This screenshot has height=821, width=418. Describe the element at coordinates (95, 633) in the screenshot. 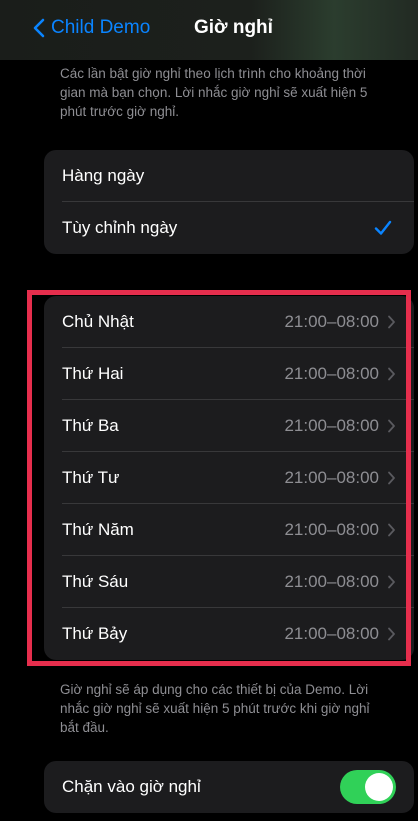

I see `day-label: Thứ Bảy` at that location.